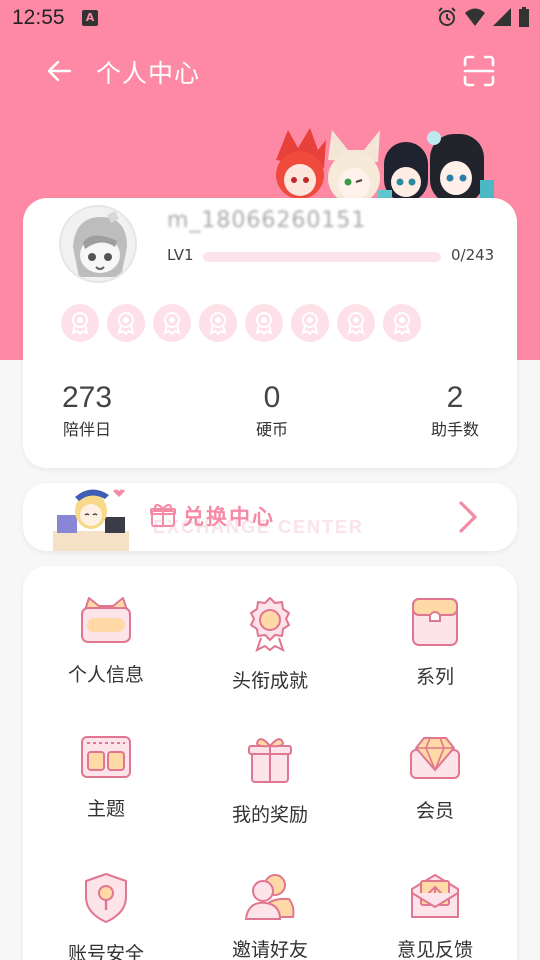 This screenshot has width=540, height=960. Describe the element at coordinates (455, 397) in the screenshot. I see `stat-value: 2` at that location.